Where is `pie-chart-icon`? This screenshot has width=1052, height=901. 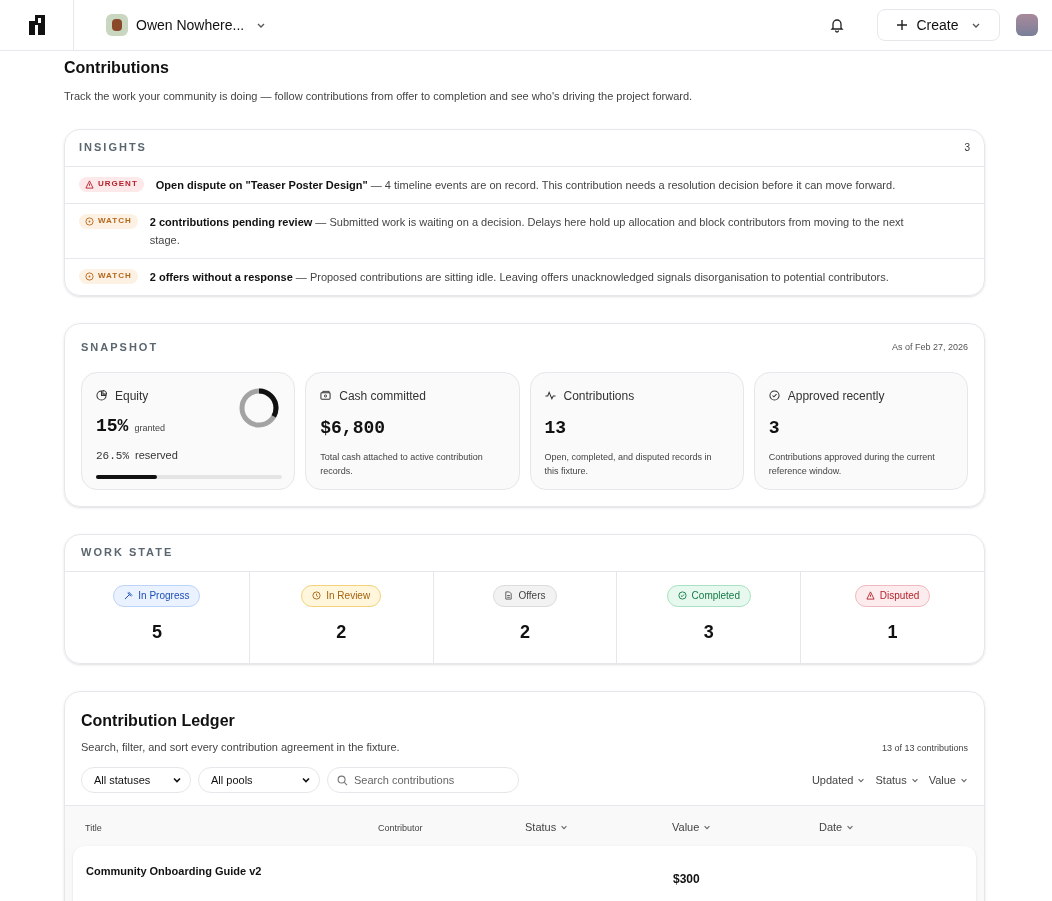
pie-chart-icon is located at coordinates (101, 395).